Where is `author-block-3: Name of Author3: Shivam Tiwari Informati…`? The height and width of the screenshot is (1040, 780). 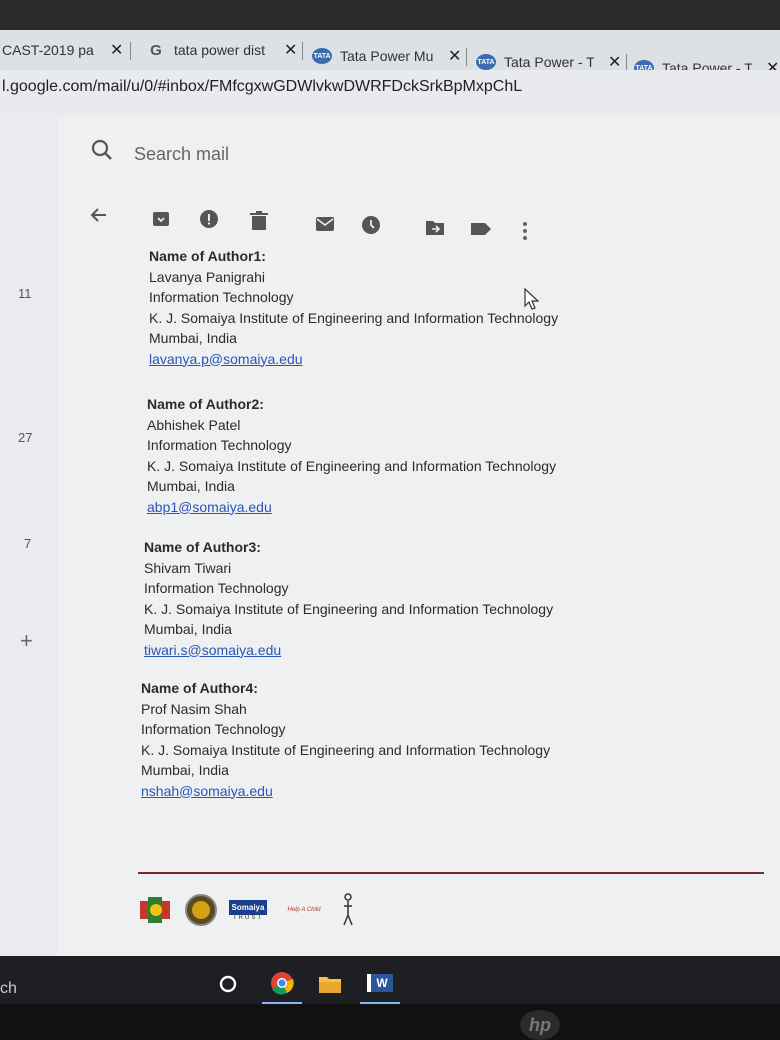
author-block-3: Name of Author3: Shivam Tiwari Informati… is located at coordinates (348, 598).